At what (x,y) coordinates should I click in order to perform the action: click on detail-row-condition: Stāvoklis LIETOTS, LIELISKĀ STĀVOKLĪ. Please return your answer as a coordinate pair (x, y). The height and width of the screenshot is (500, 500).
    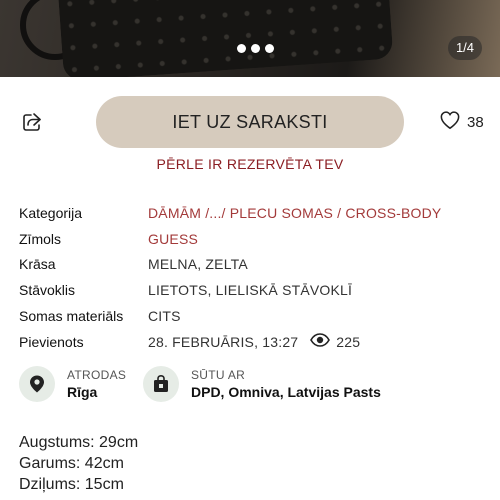
    Looking at the image, I should click on (254, 290).